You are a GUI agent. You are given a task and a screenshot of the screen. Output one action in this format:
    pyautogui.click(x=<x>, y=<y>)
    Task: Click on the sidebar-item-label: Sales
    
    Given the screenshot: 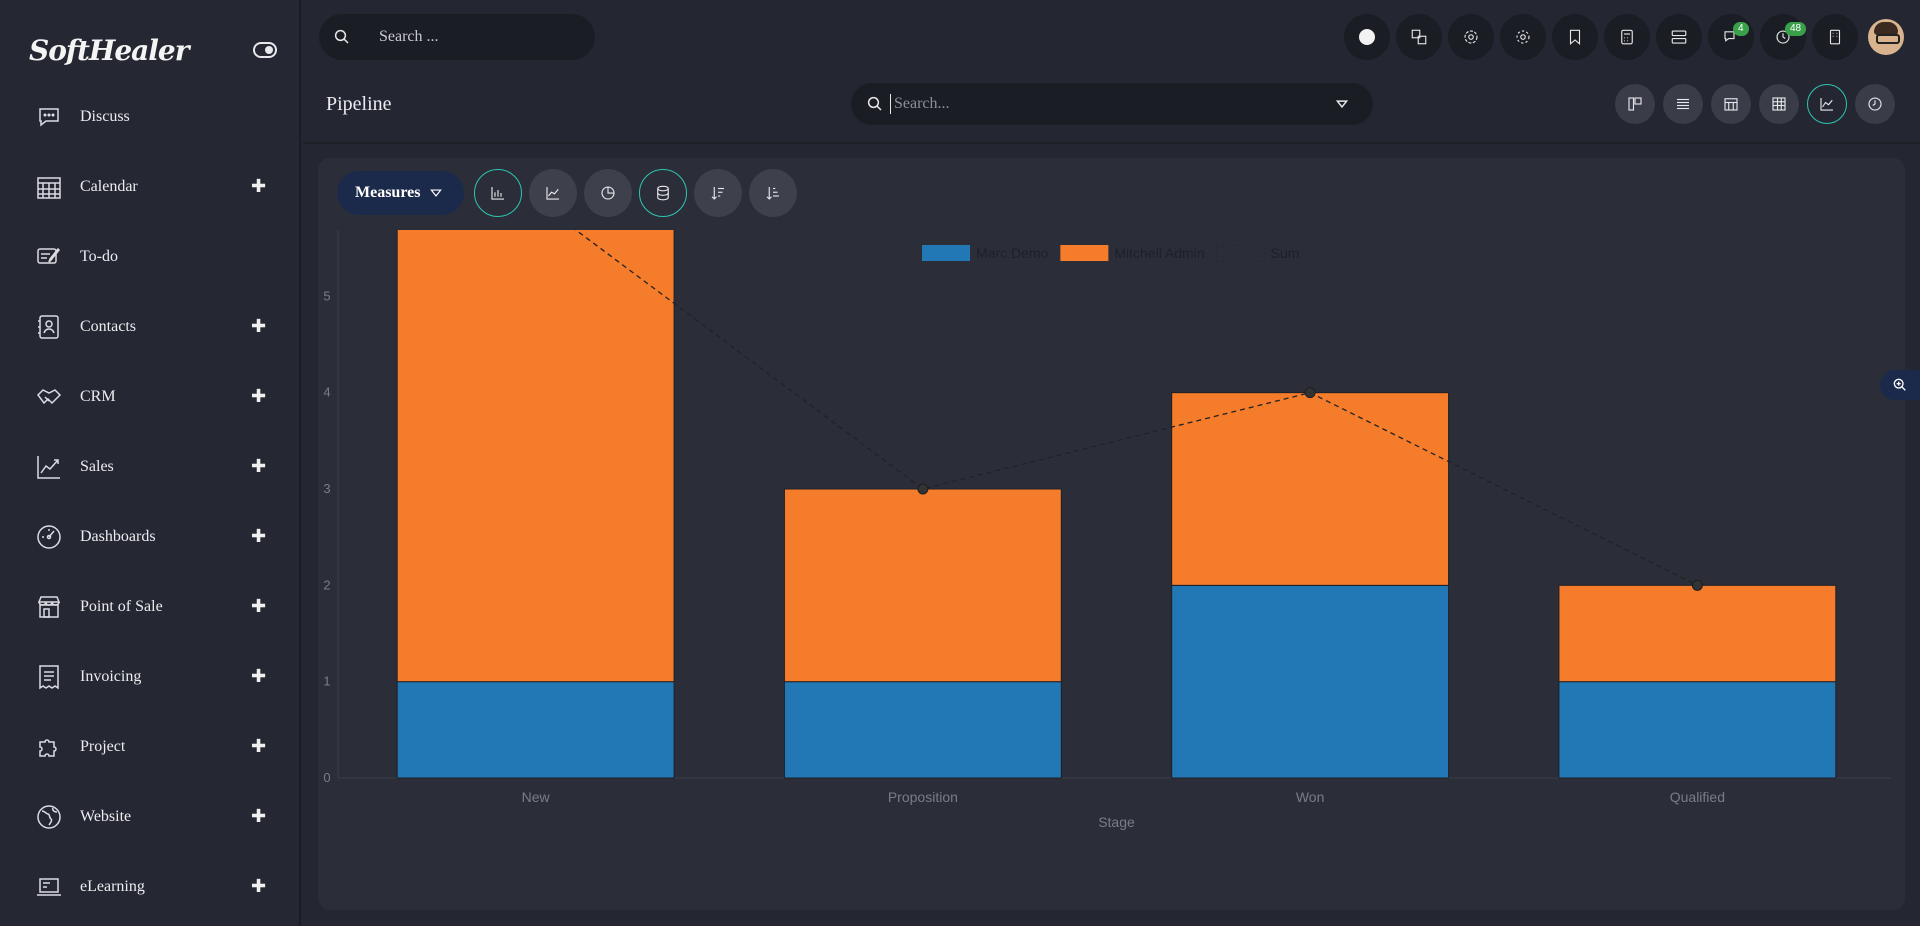 What is the action you would take?
    pyautogui.click(x=97, y=466)
    